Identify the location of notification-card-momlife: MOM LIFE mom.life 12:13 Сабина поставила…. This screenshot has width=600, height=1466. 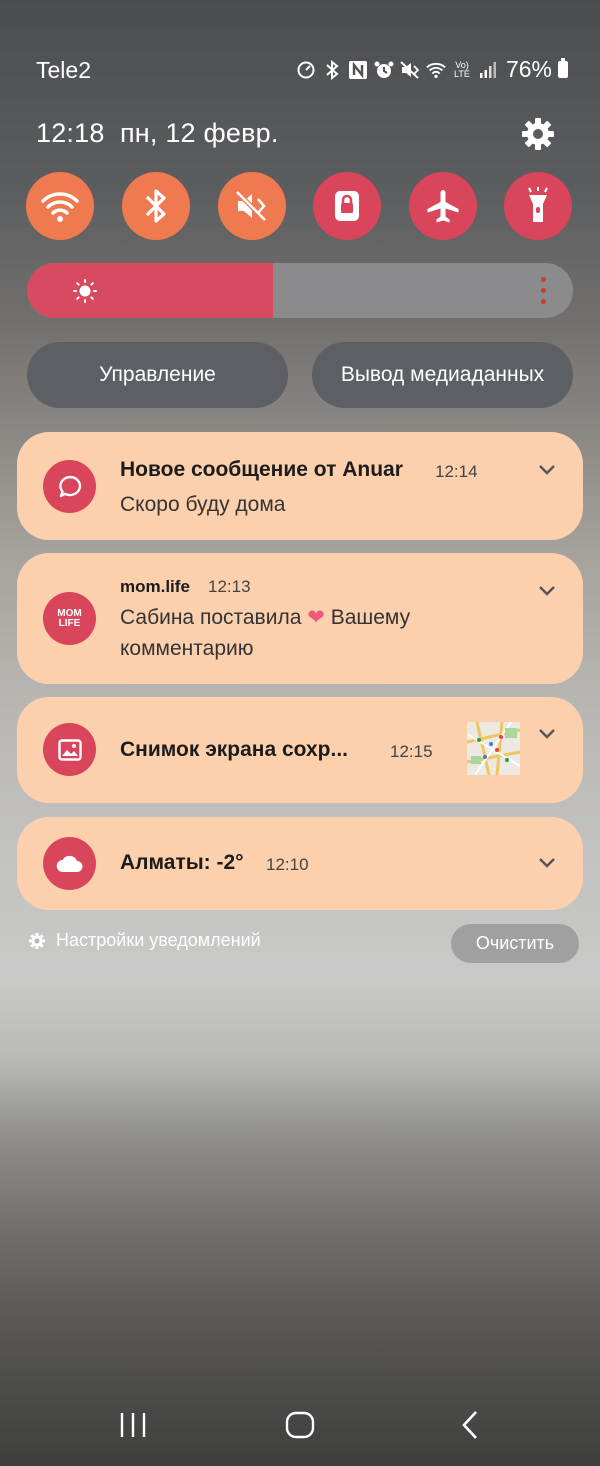
(300, 618).